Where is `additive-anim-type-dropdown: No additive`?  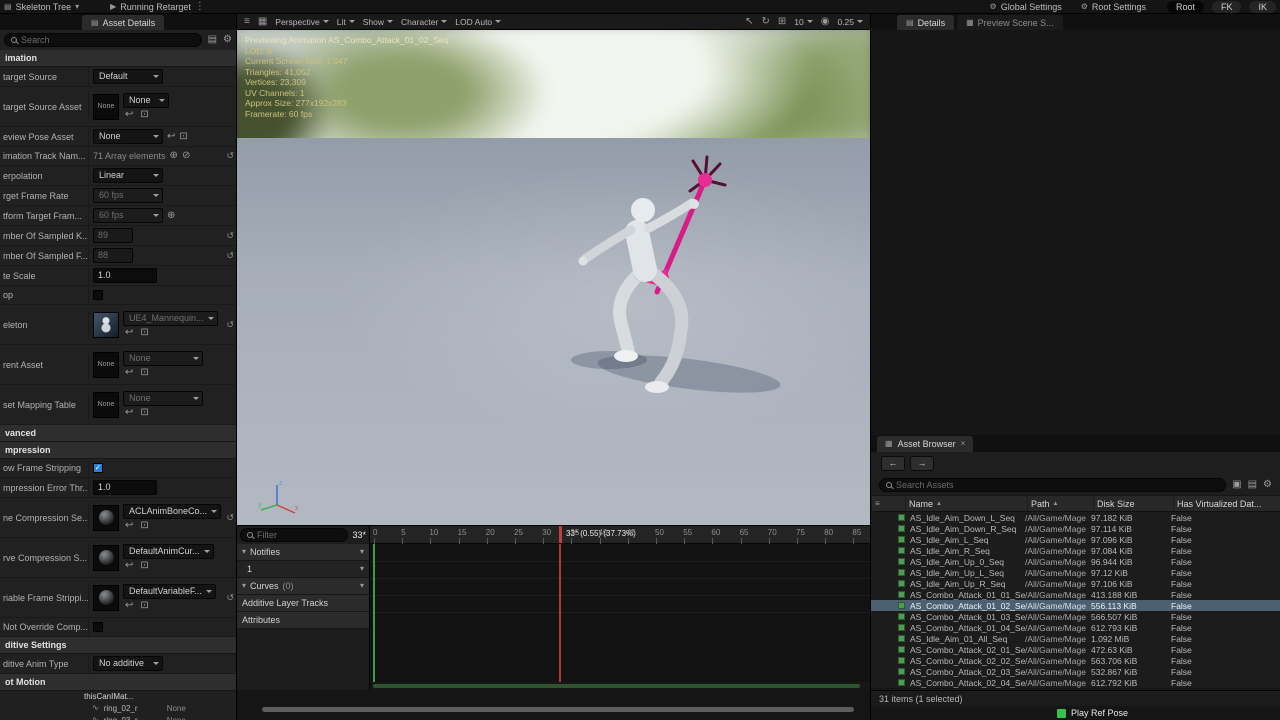 additive-anim-type-dropdown: No additive is located at coordinates (128, 663).